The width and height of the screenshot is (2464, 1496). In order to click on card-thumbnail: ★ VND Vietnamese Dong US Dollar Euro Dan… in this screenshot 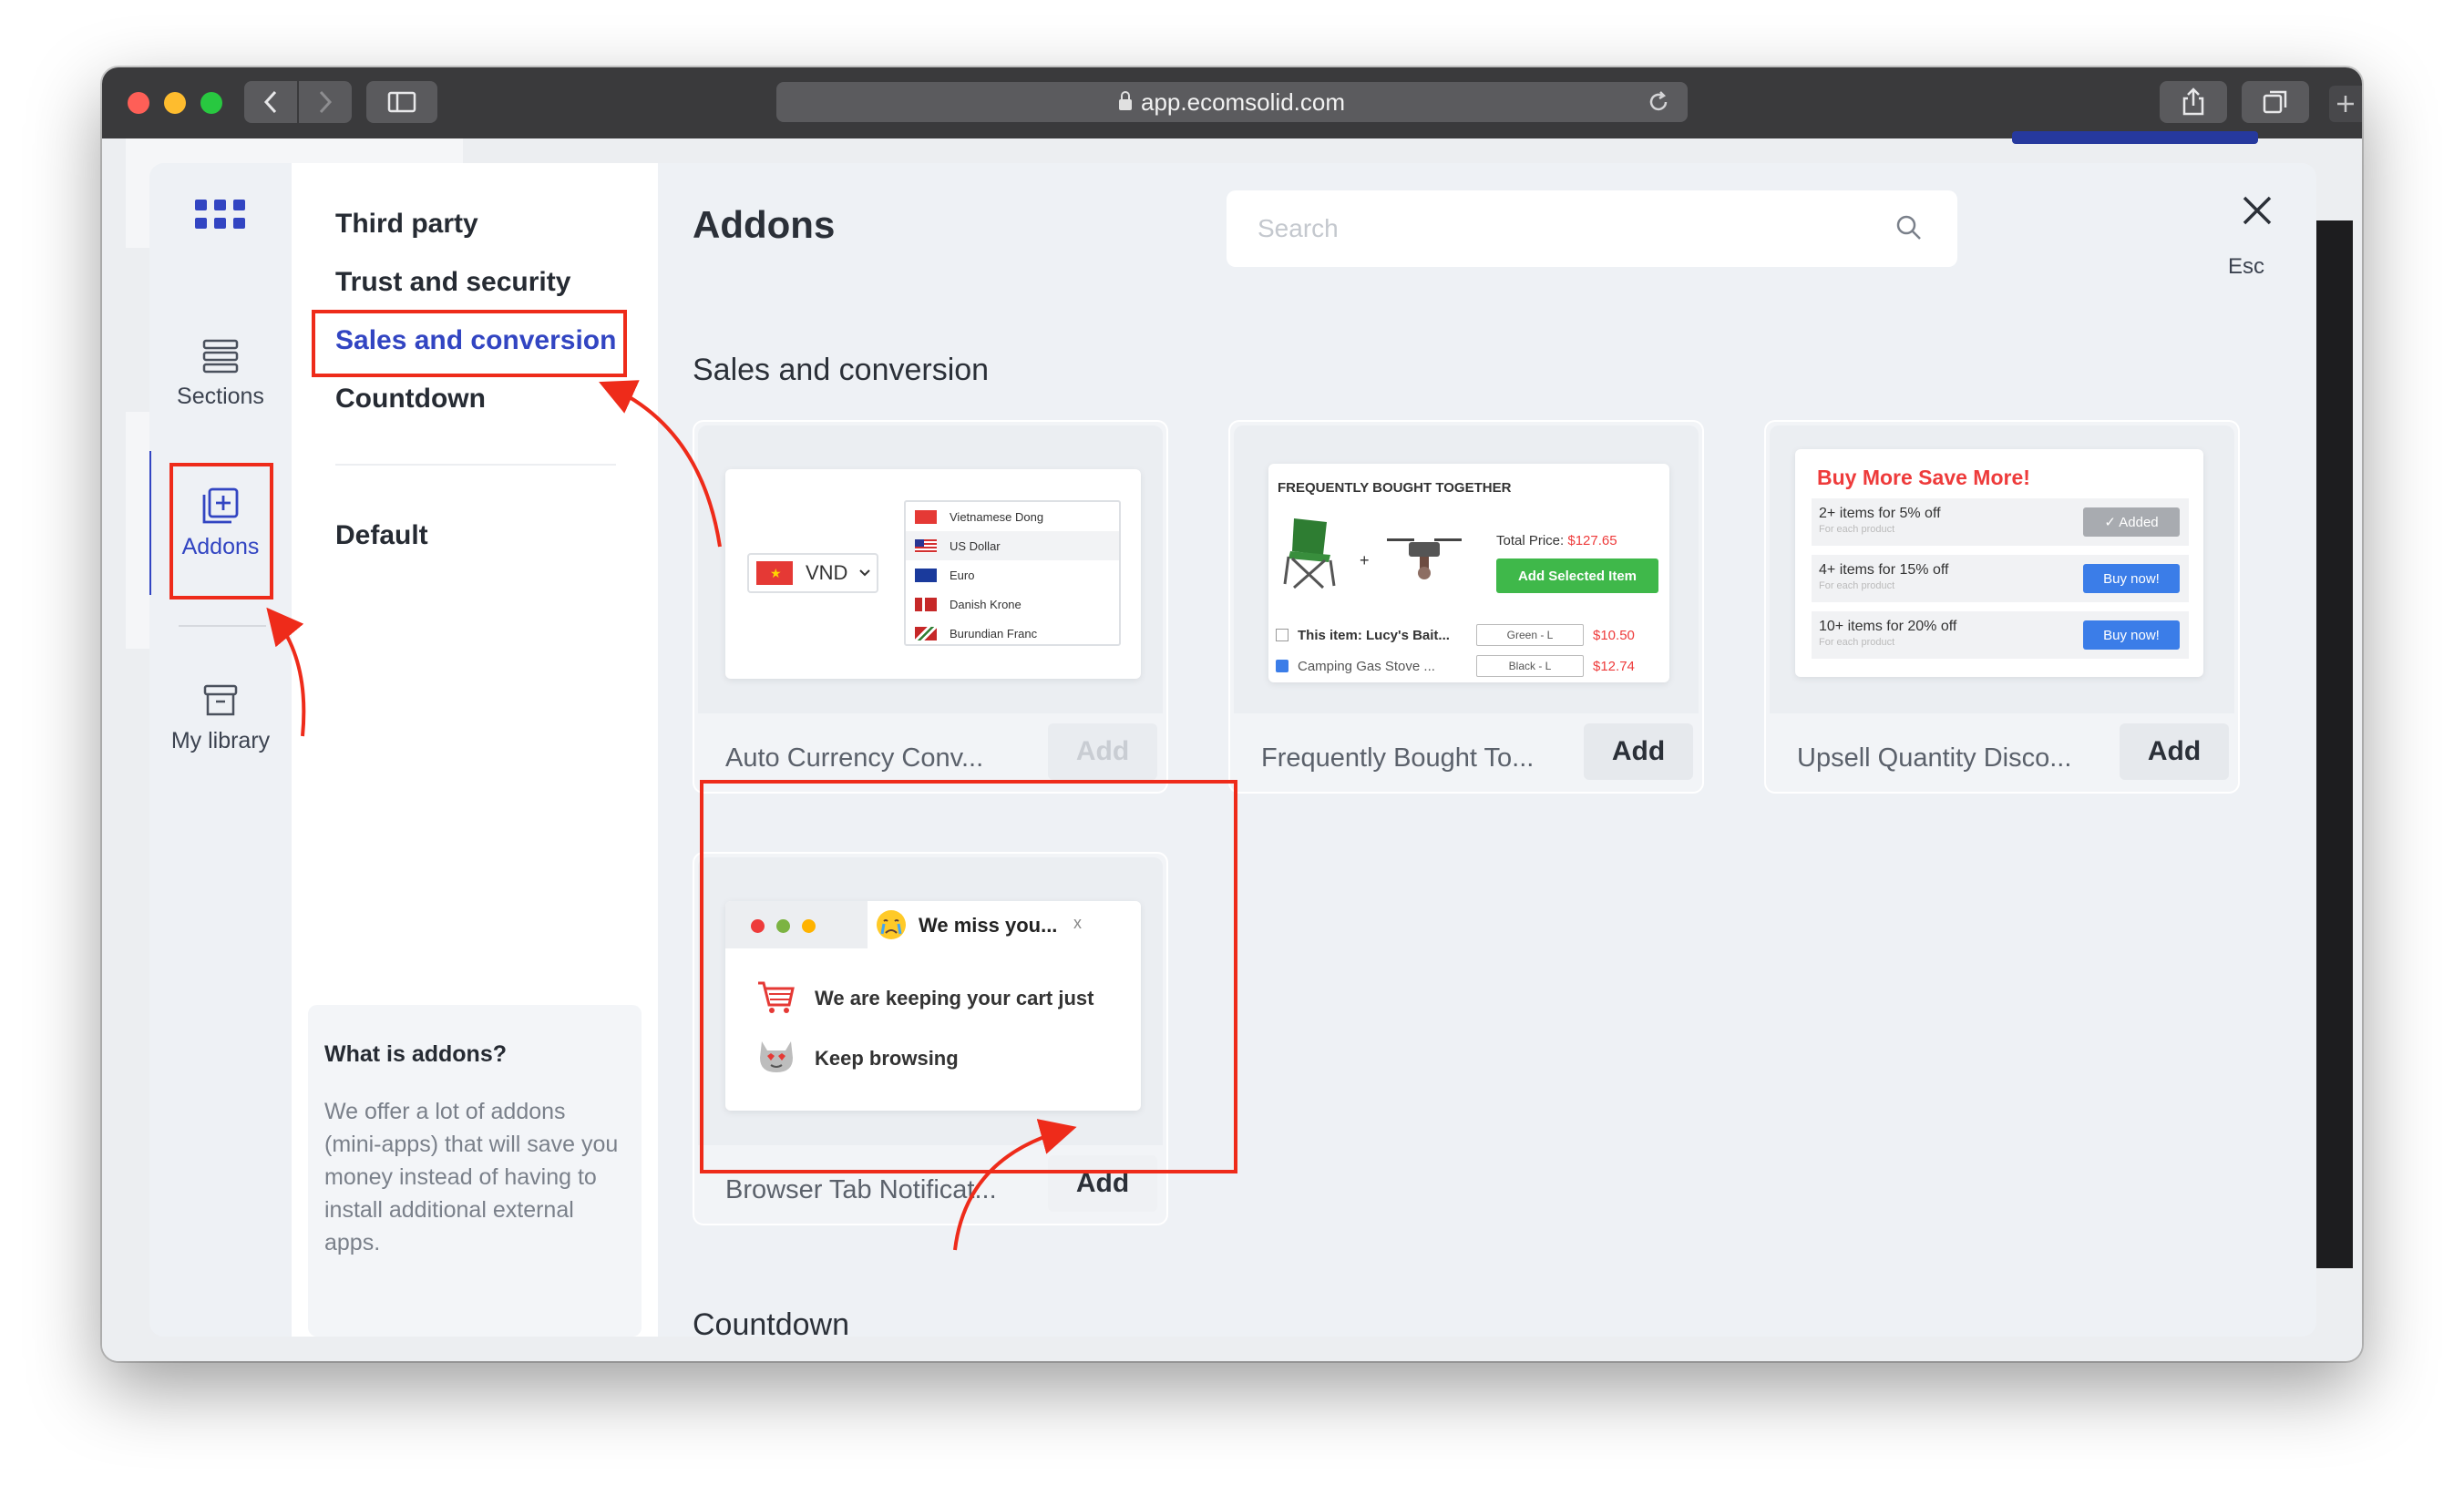, I will do `click(930, 569)`.